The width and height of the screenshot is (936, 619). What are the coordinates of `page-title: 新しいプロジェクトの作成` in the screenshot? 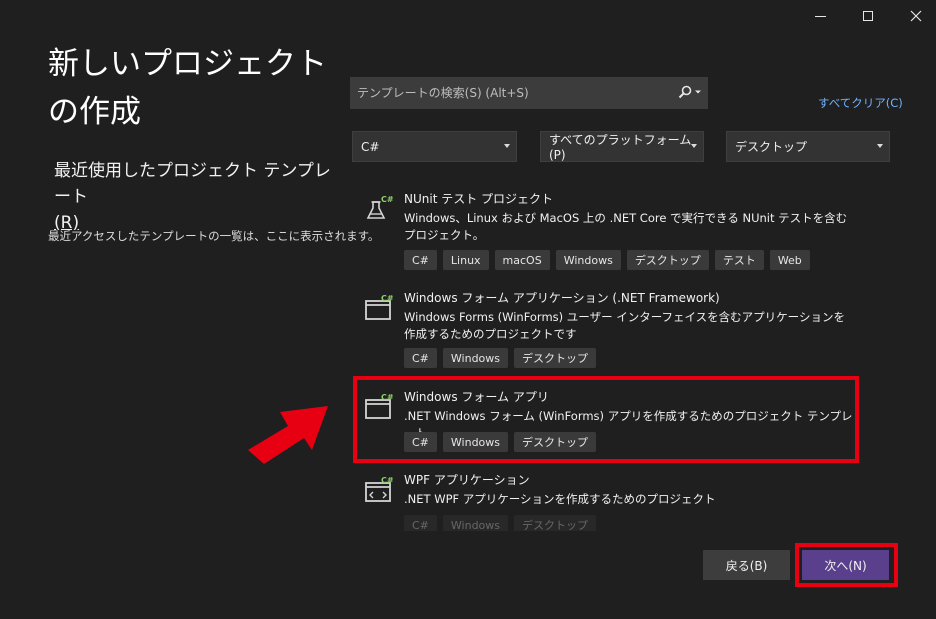 It's located at (187, 88).